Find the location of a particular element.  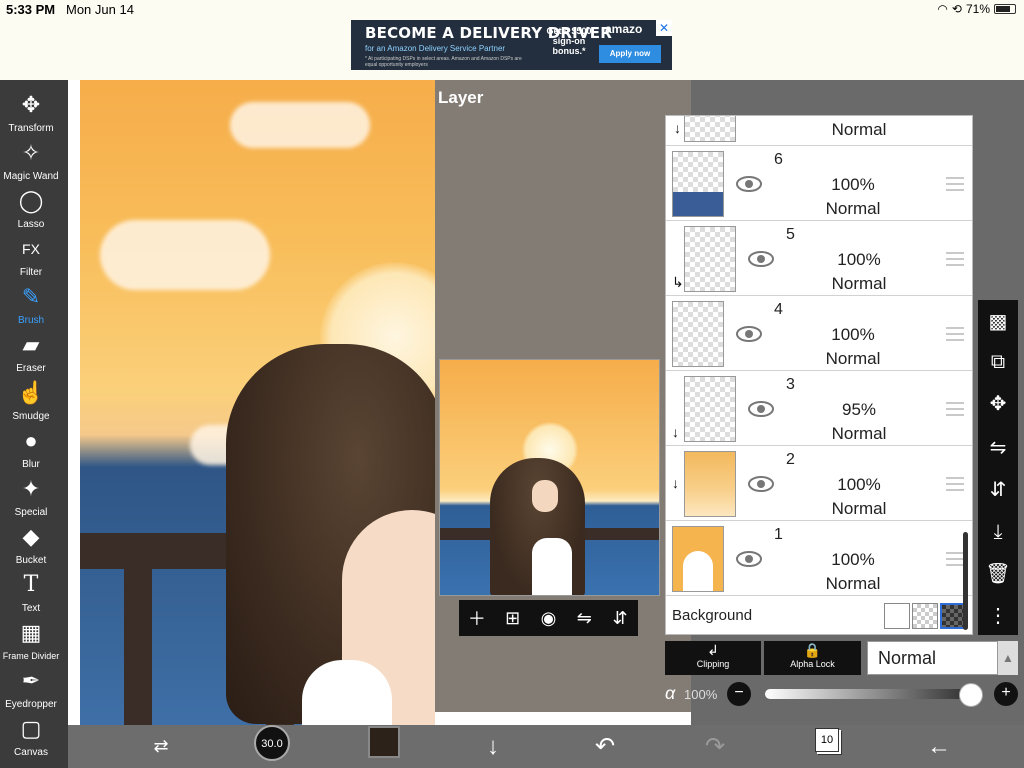

orientation-lock-icon: ⟲ is located at coordinates (956, 9).